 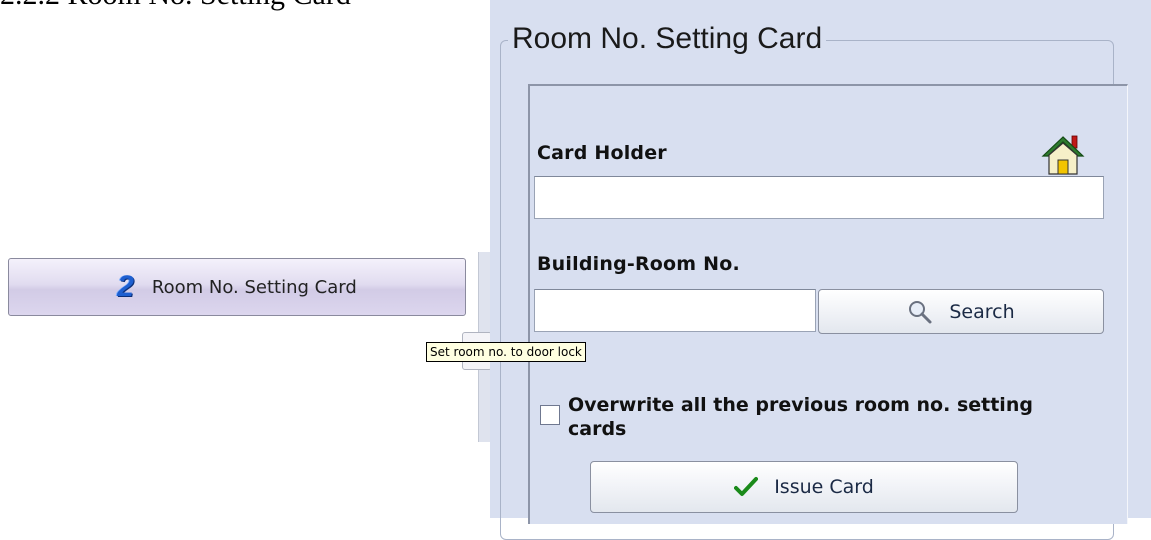 I want to click on tooltip: Set room no. to door lock, so click(x=506, y=352).